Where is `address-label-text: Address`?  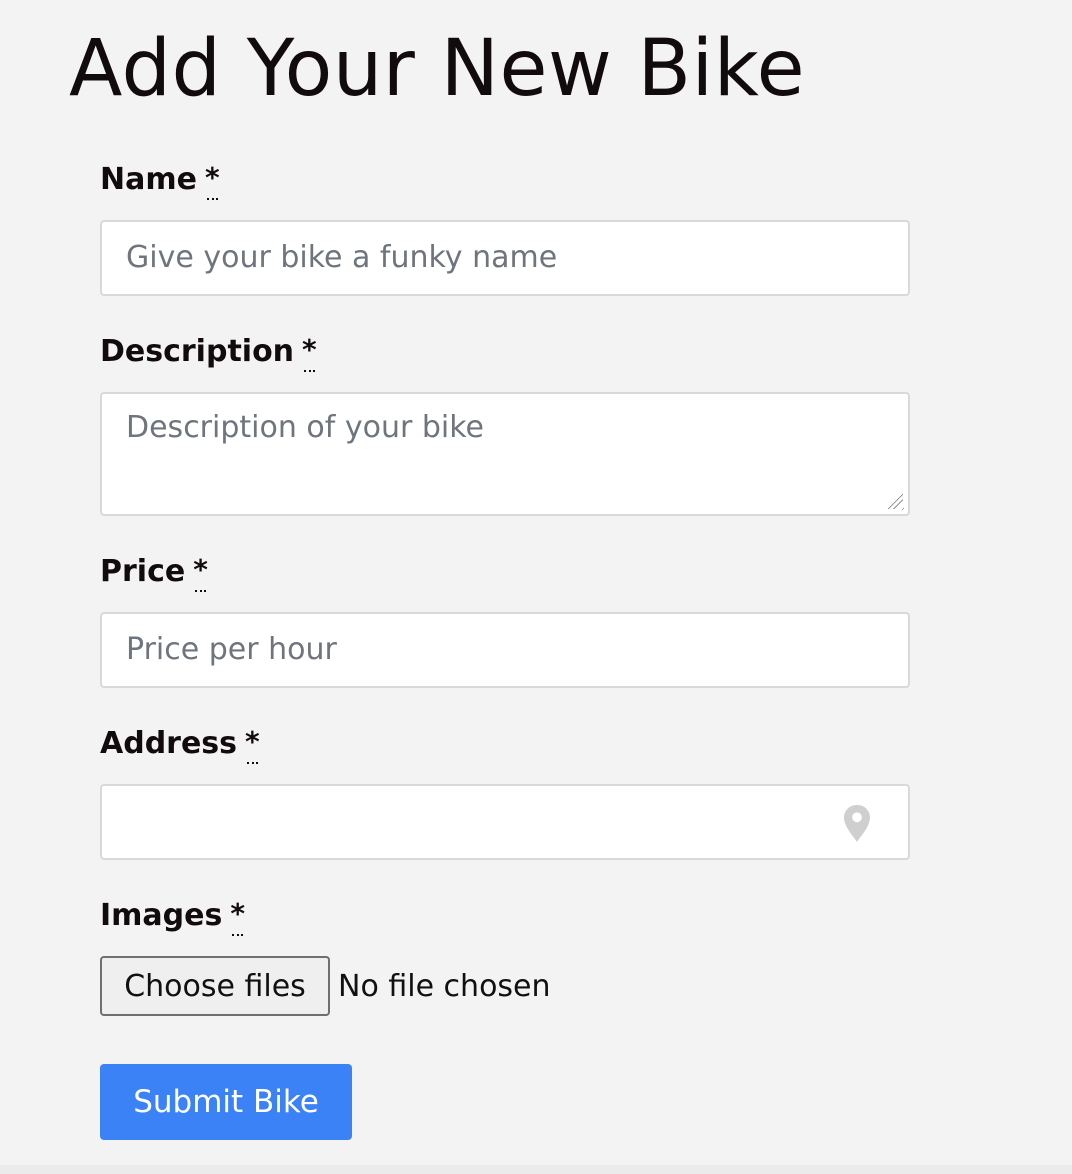 address-label-text: Address is located at coordinates (169, 743).